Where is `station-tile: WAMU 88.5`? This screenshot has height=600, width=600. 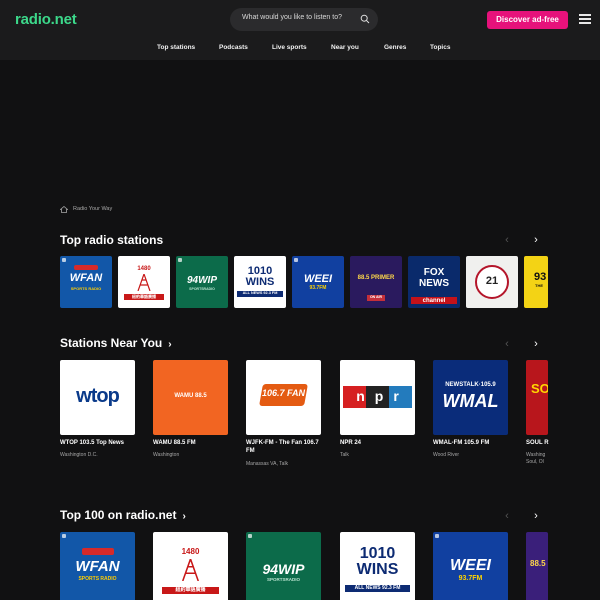
station-tile: WAMU 88.5 is located at coordinates (190, 397).